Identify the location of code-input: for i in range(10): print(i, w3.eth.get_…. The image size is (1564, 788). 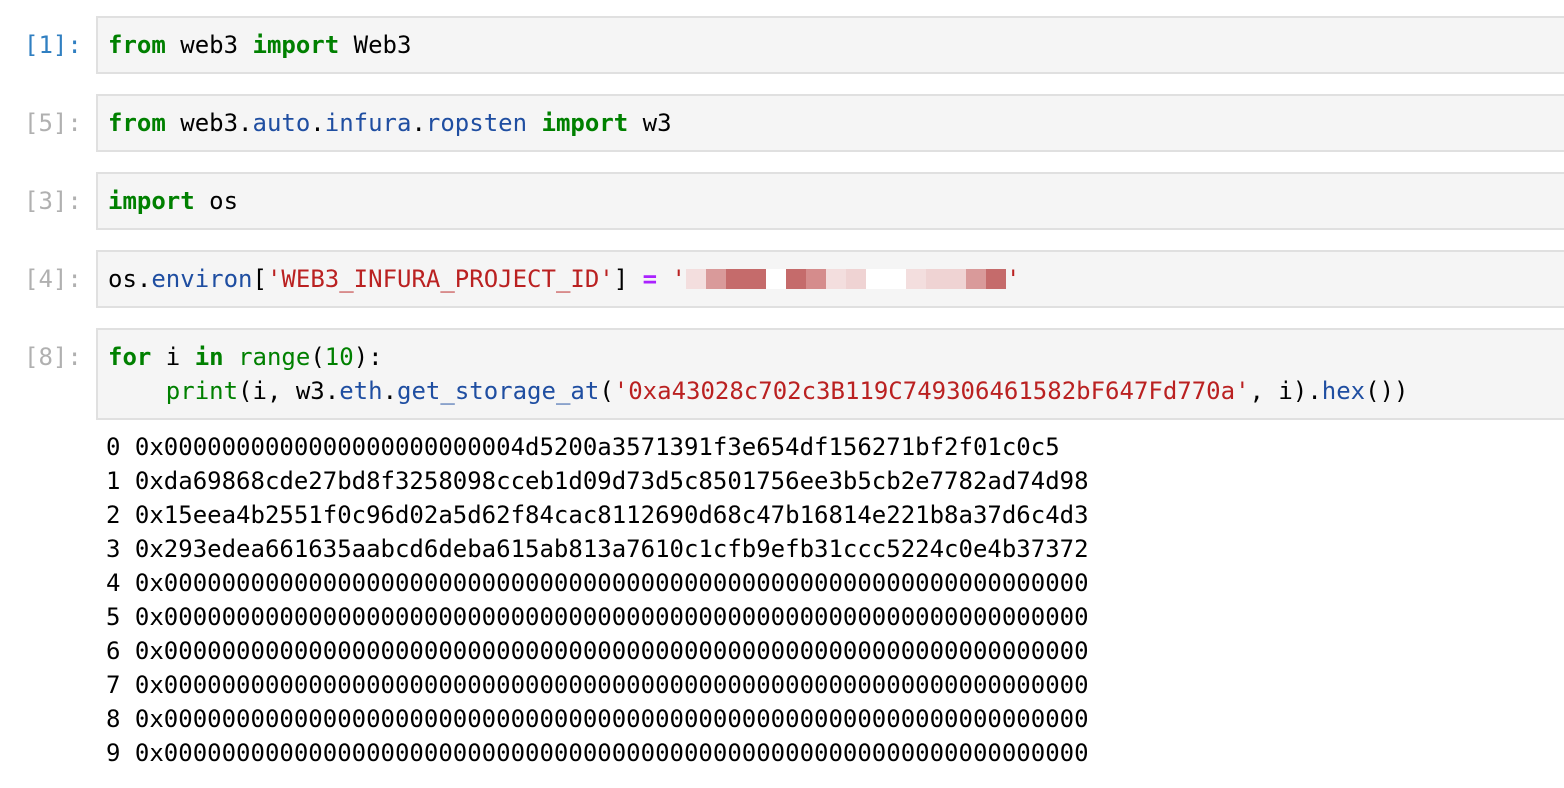
(830, 374).